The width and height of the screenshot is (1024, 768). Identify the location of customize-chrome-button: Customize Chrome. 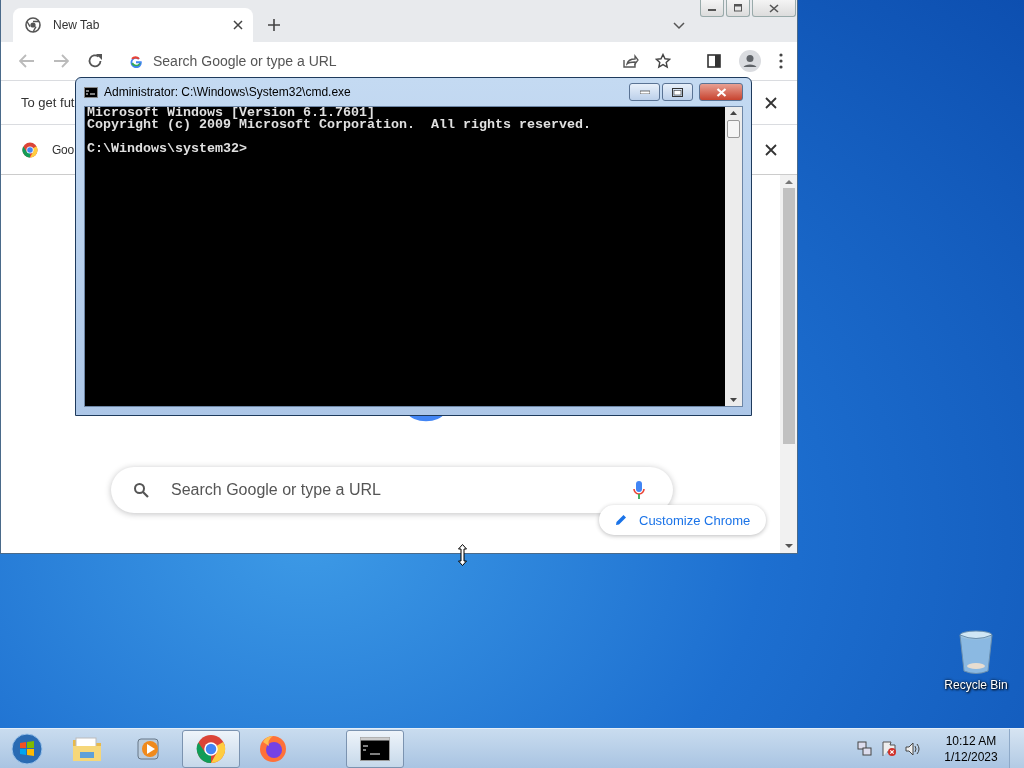
(683, 520).